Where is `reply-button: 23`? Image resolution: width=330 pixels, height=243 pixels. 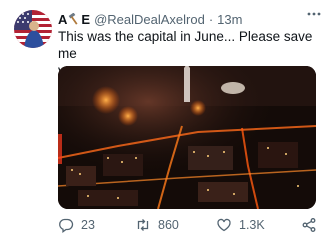
reply-button: 23 is located at coordinates (76, 225).